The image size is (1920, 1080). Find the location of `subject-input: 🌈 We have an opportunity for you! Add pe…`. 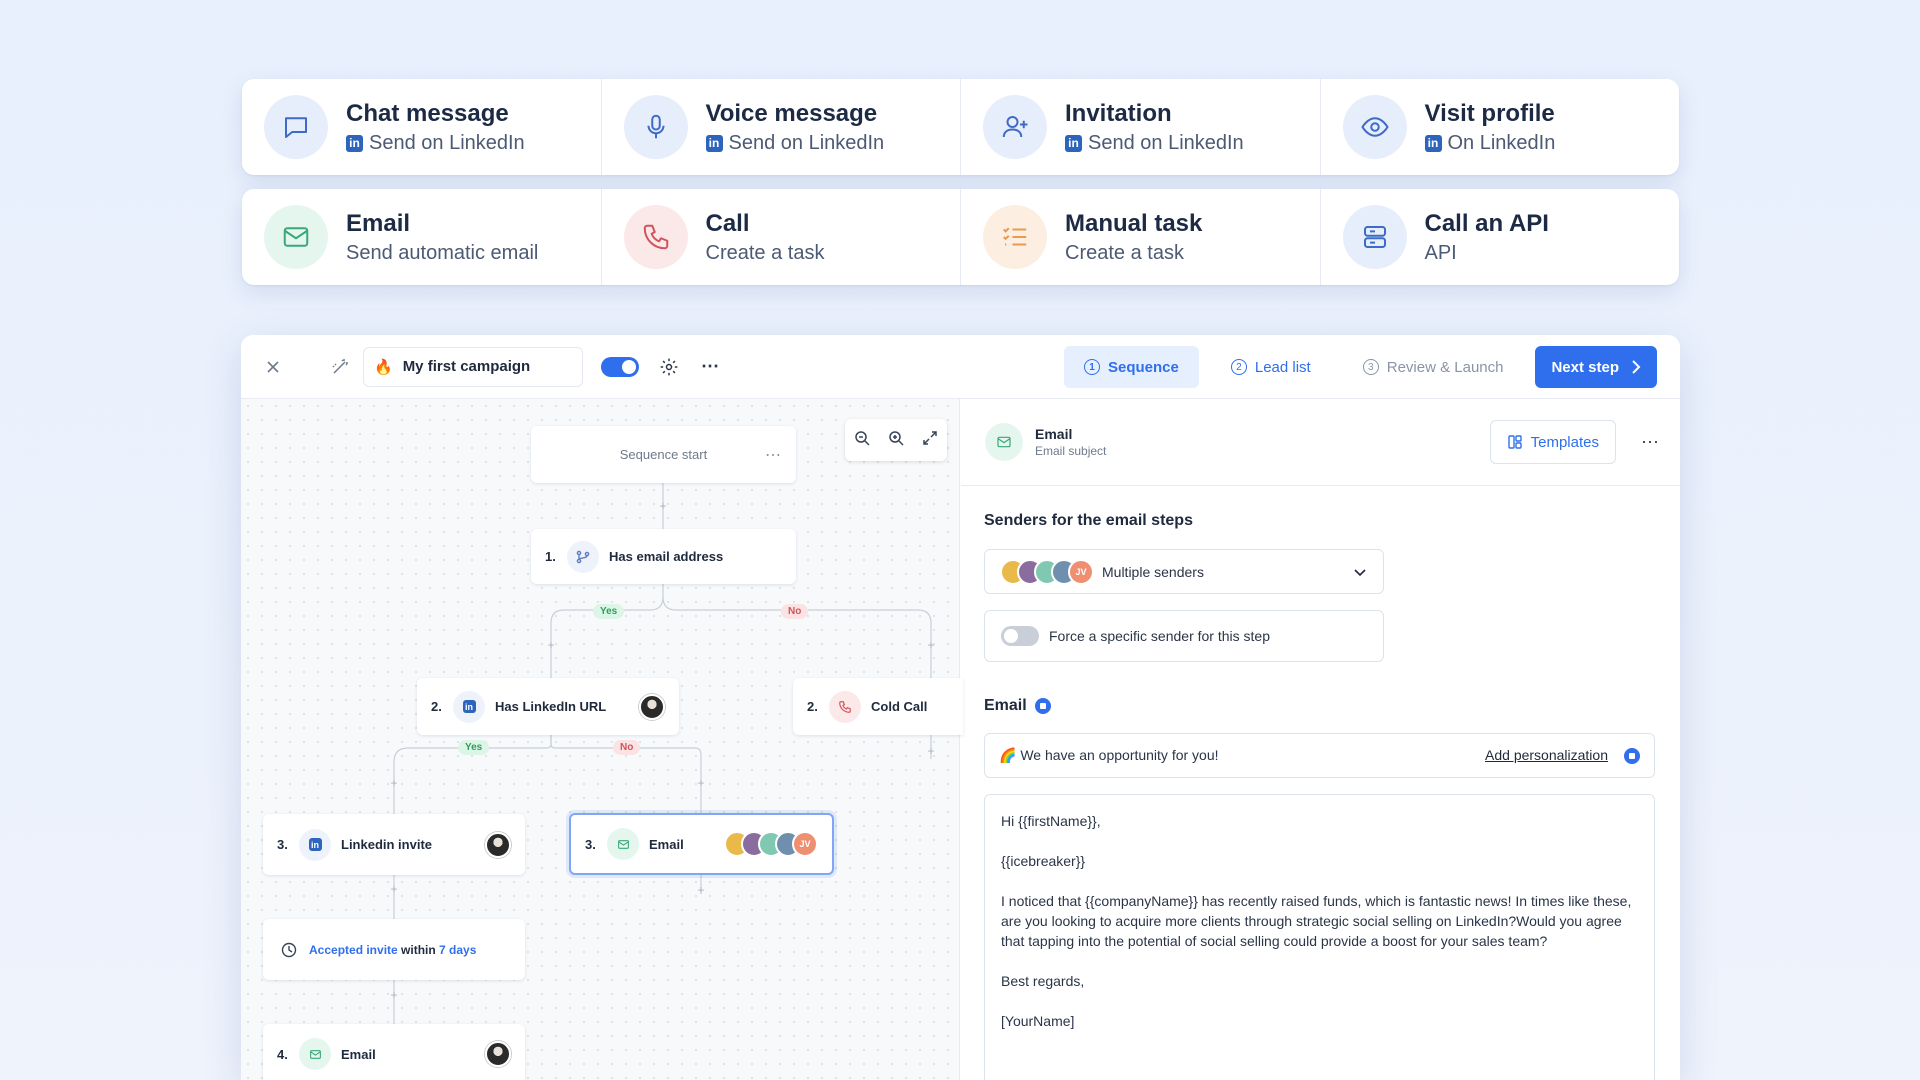

subject-input: 🌈 We have an opportunity for you! Add pe… is located at coordinates (1319, 755).